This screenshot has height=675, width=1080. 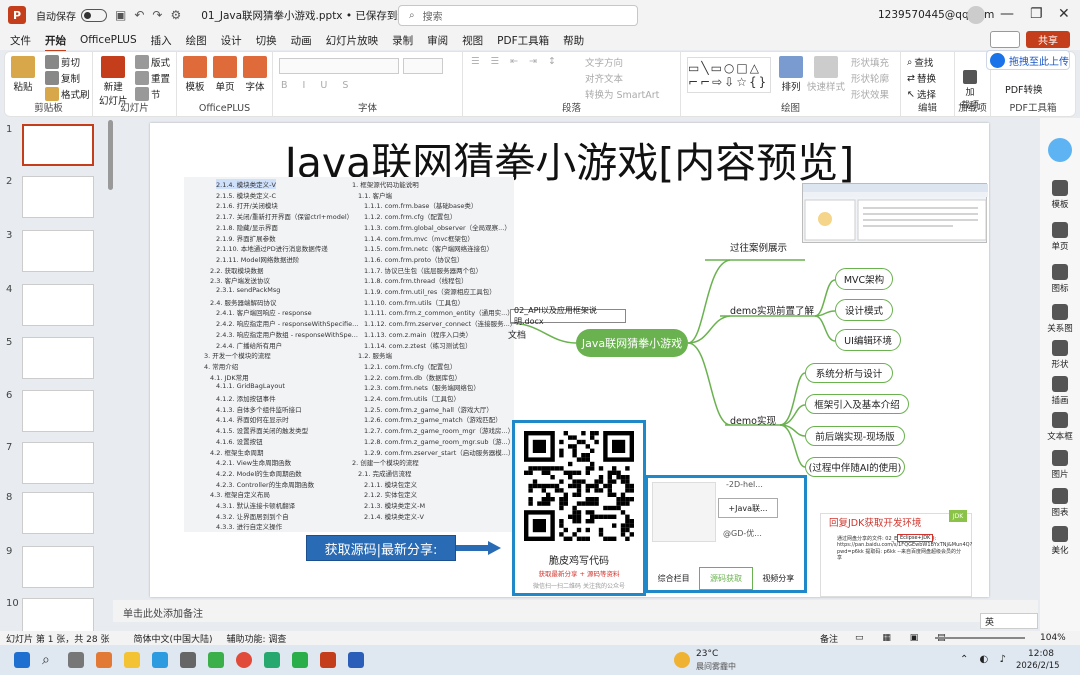 What do you see at coordinates (772, 310) in the screenshot?
I see `branch-prep-label: demo实现前置了解` at bounding box center [772, 310].